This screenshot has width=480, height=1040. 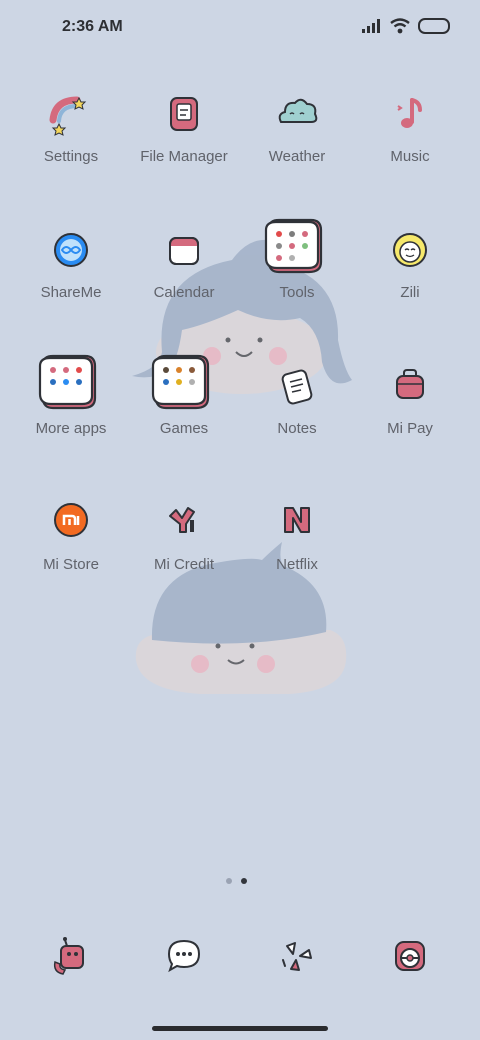 What do you see at coordinates (410, 137) in the screenshot?
I see `app-music: Music` at bounding box center [410, 137].